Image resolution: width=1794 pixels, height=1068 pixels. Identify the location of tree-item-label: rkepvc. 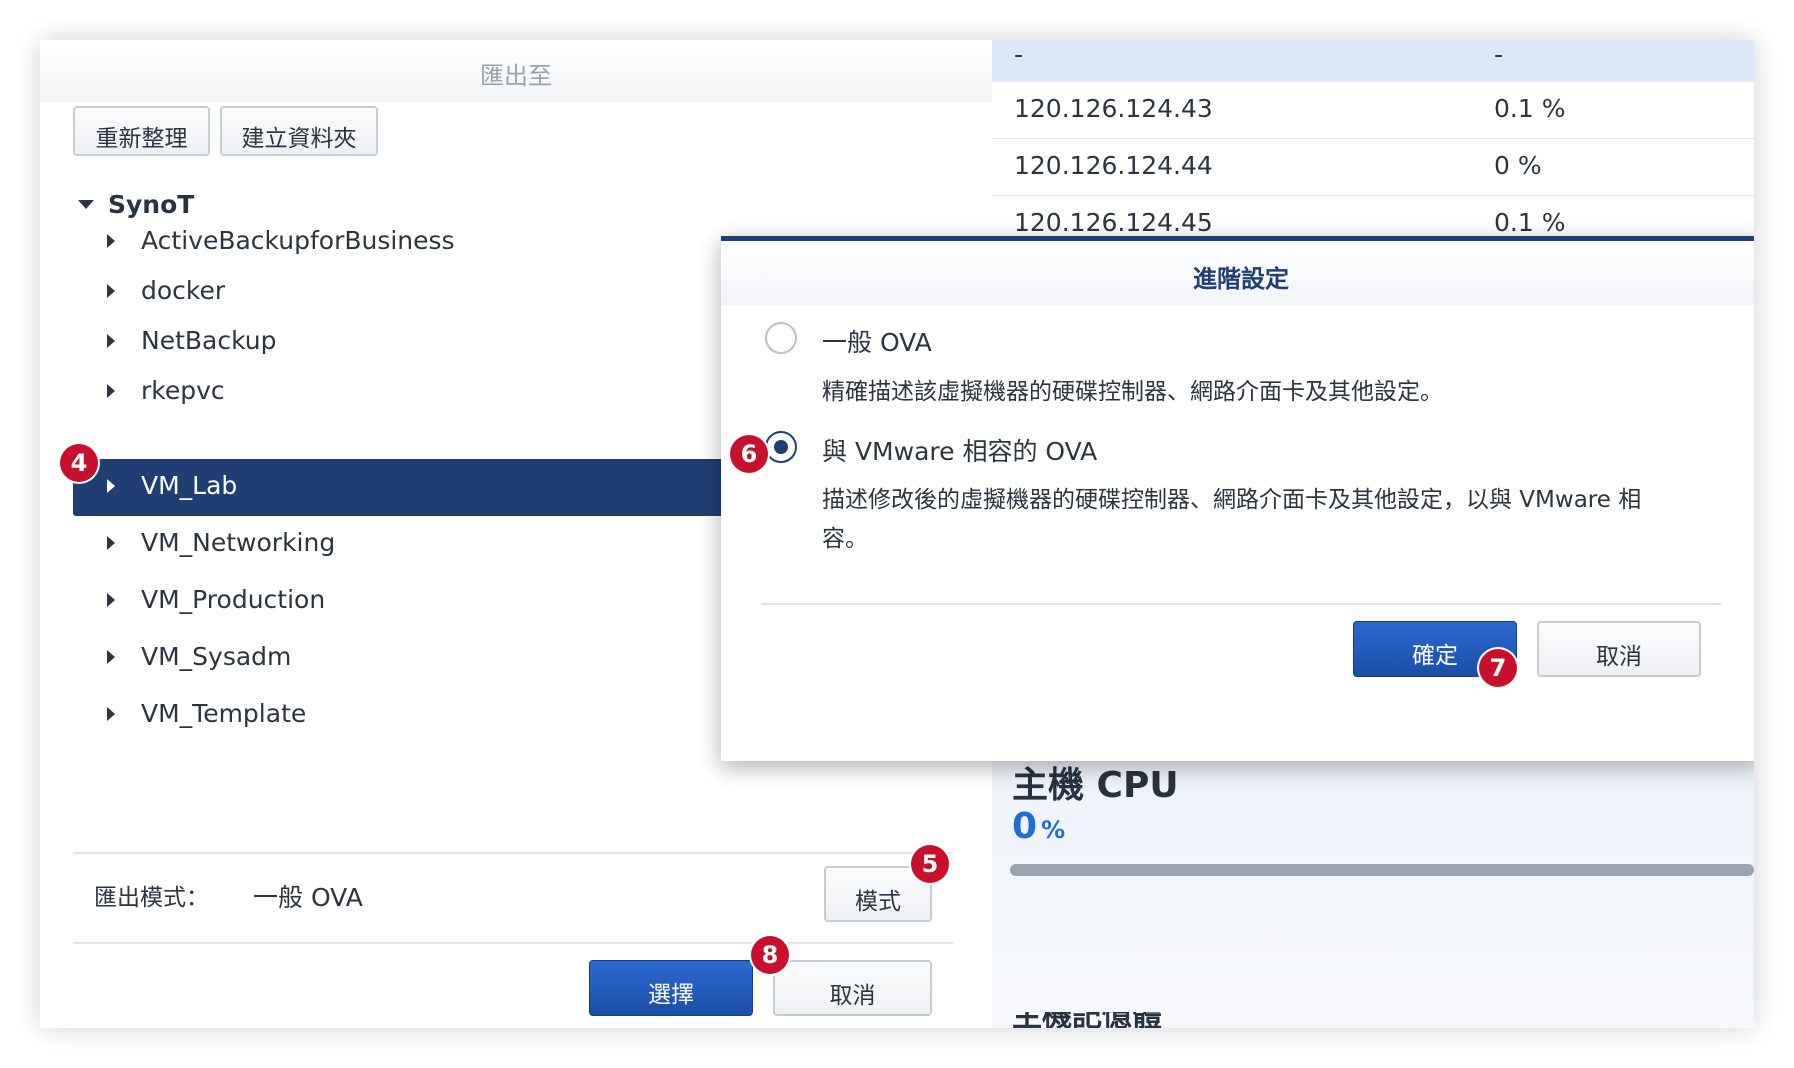
(183, 390).